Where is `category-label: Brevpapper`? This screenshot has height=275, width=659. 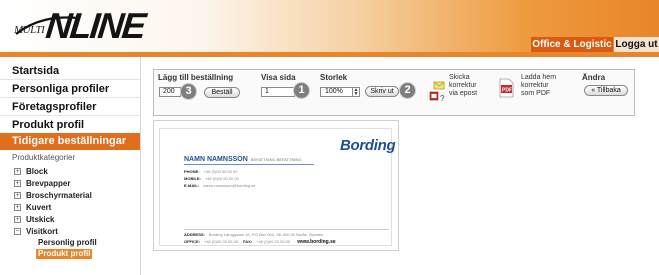 category-label: Brevpapper is located at coordinates (48, 183).